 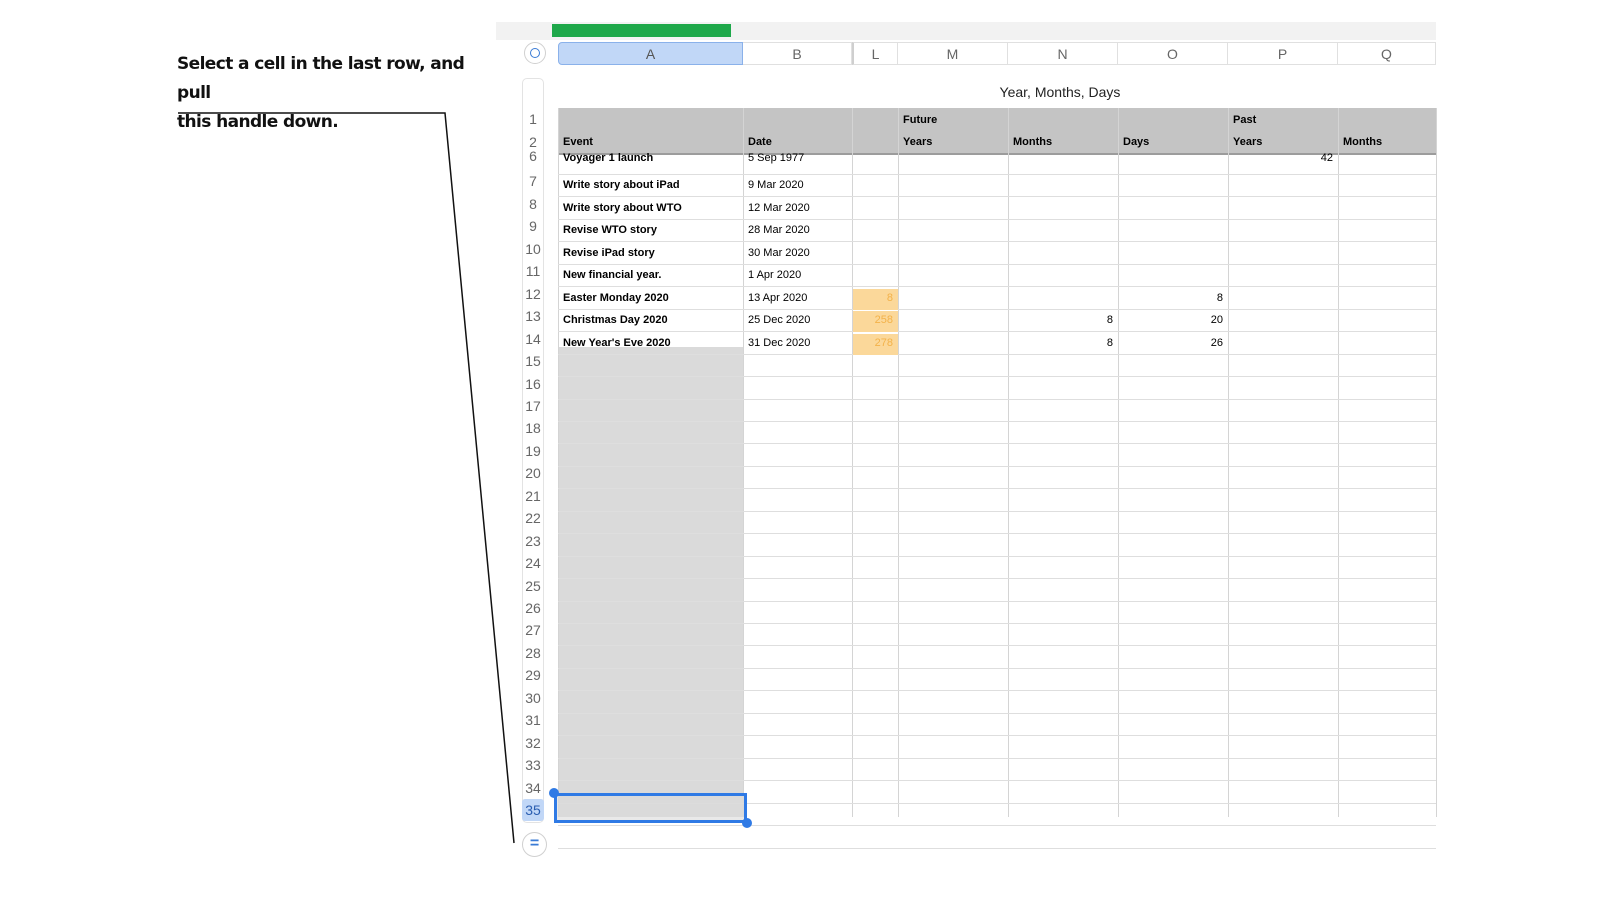 What do you see at coordinates (650, 808) in the screenshot?
I see `selected-cell-a35` at bounding box center [650, 808].